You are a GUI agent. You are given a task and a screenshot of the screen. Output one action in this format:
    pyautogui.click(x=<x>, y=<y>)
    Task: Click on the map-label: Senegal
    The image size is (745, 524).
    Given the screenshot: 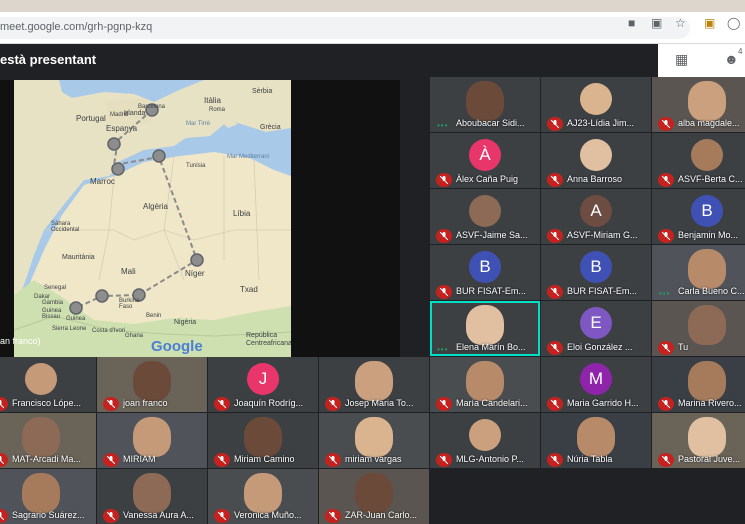 What is the action you would take?
    pyautogui.click(x=55, y=288)
    